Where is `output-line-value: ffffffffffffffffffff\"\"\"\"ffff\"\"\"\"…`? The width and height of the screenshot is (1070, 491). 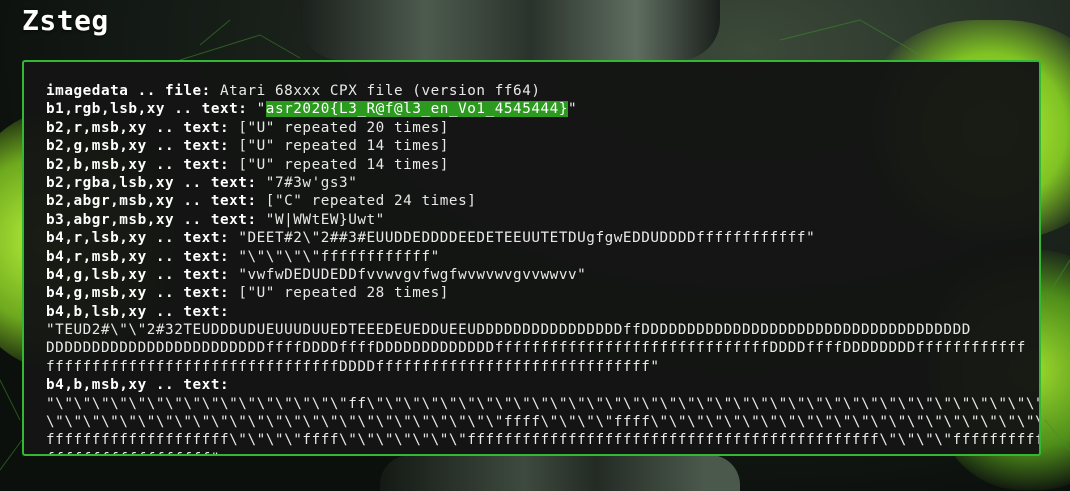
output-line-value: ffffffffffffffffffff\"\"\"\"ffff\"\"\"\"… is located at coordinates (543, 440).